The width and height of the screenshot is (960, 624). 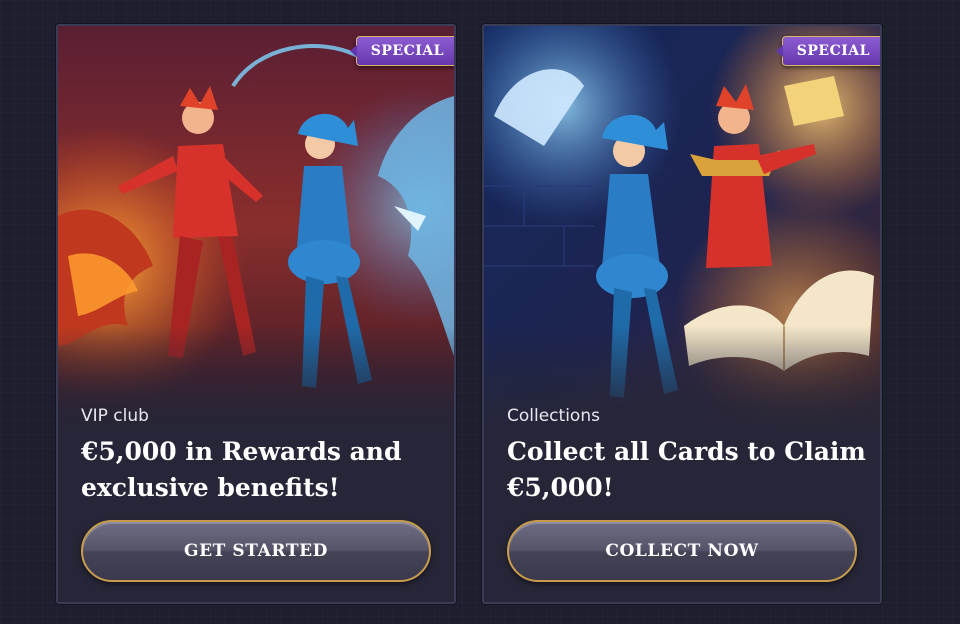 What do you see at coordinates (115, 416) in the screenshot?
I see `card-category: VIP club` at bounding box center [115, 416].